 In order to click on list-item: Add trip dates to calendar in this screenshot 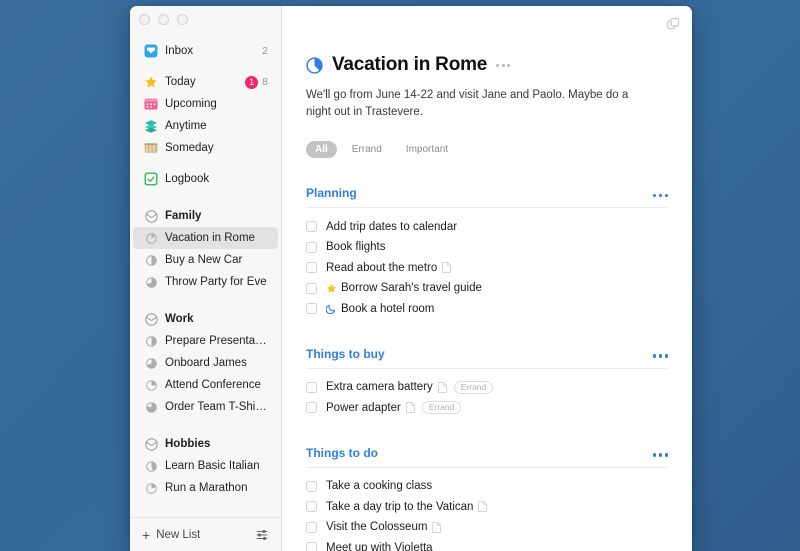, I will do `click(487, 226)`.